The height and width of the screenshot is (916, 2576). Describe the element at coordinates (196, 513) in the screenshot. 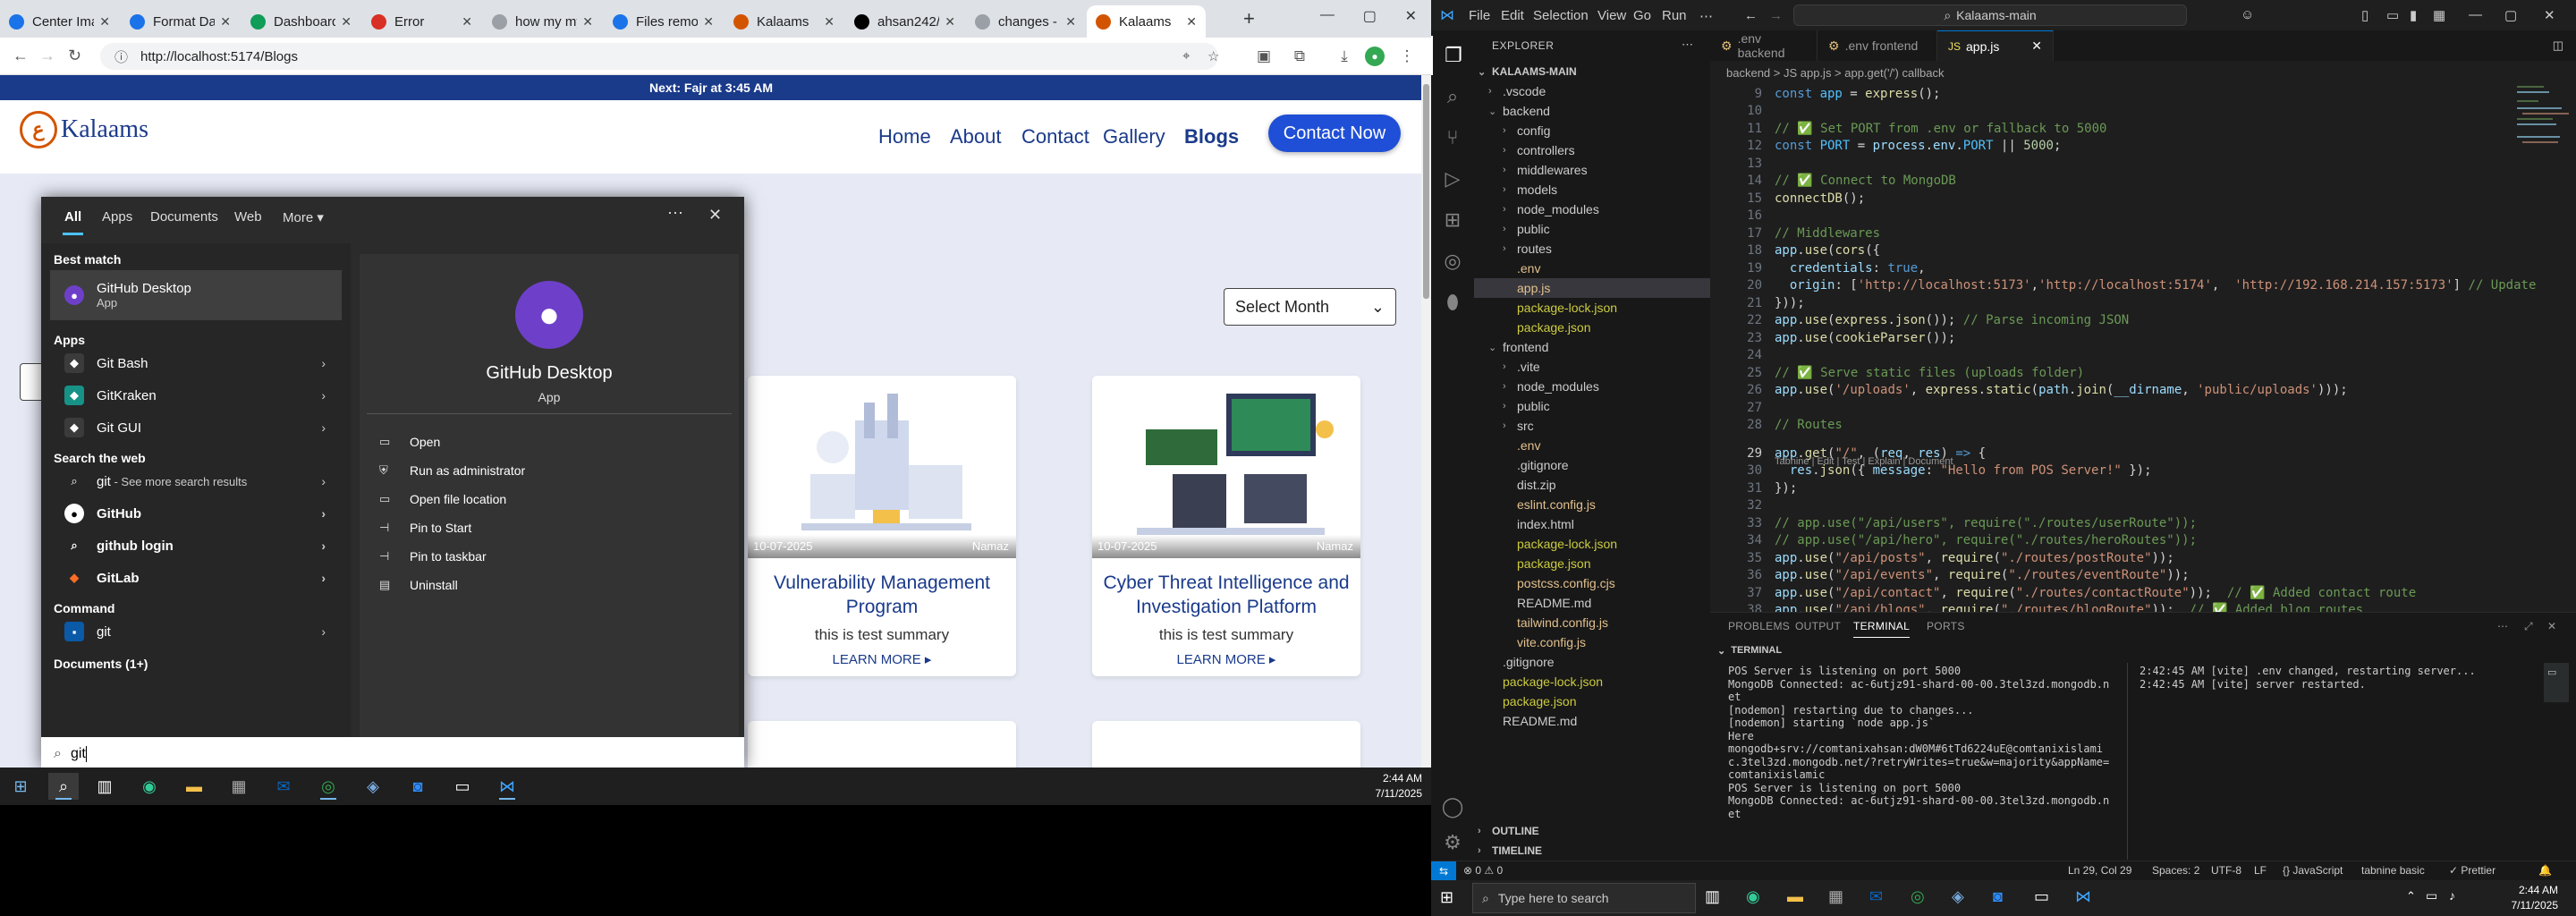

I see `web-result-github: ● GitHub ›` at that location.